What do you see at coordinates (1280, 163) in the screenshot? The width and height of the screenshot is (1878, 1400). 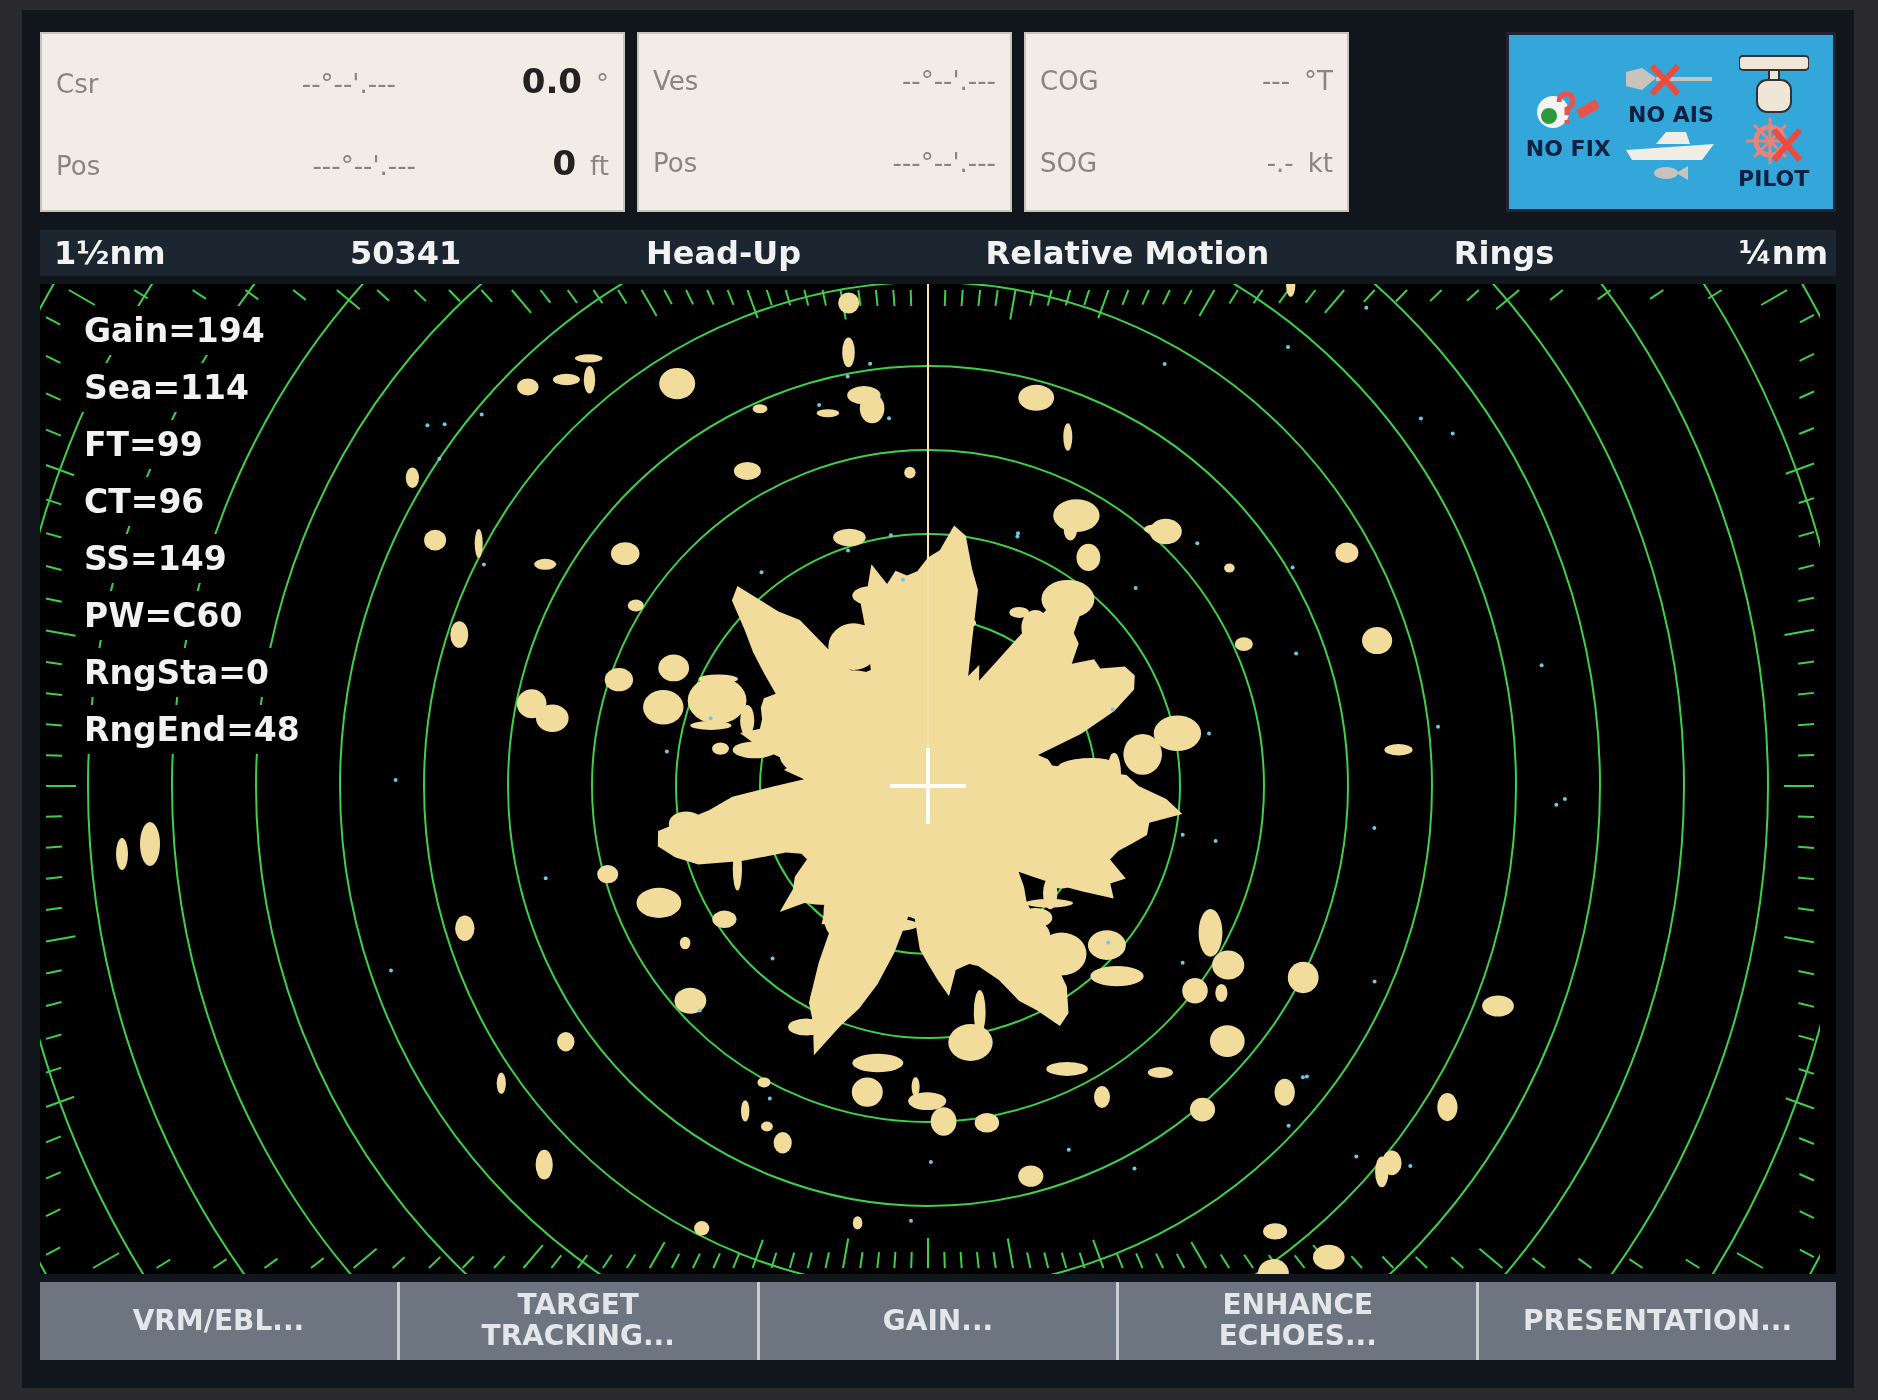 I see `readout-value: -.-` at bounding box center [1280, 163].